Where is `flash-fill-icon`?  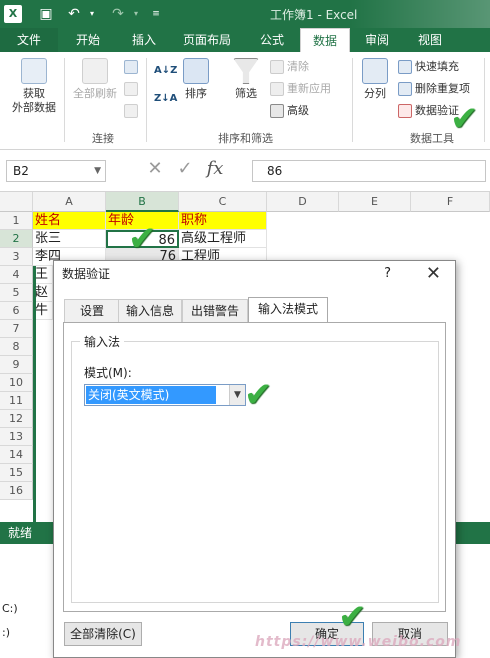 flash-fill-icon is located at coordinates (405, 67).